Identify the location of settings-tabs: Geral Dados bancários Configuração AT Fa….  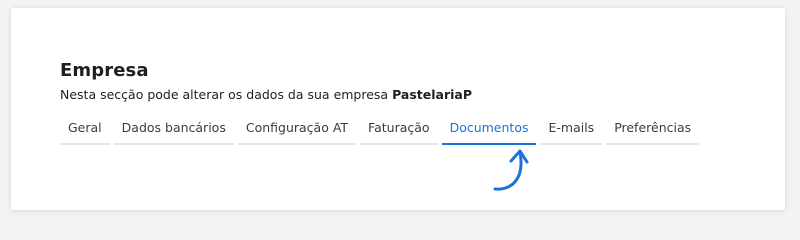
(380, 131).